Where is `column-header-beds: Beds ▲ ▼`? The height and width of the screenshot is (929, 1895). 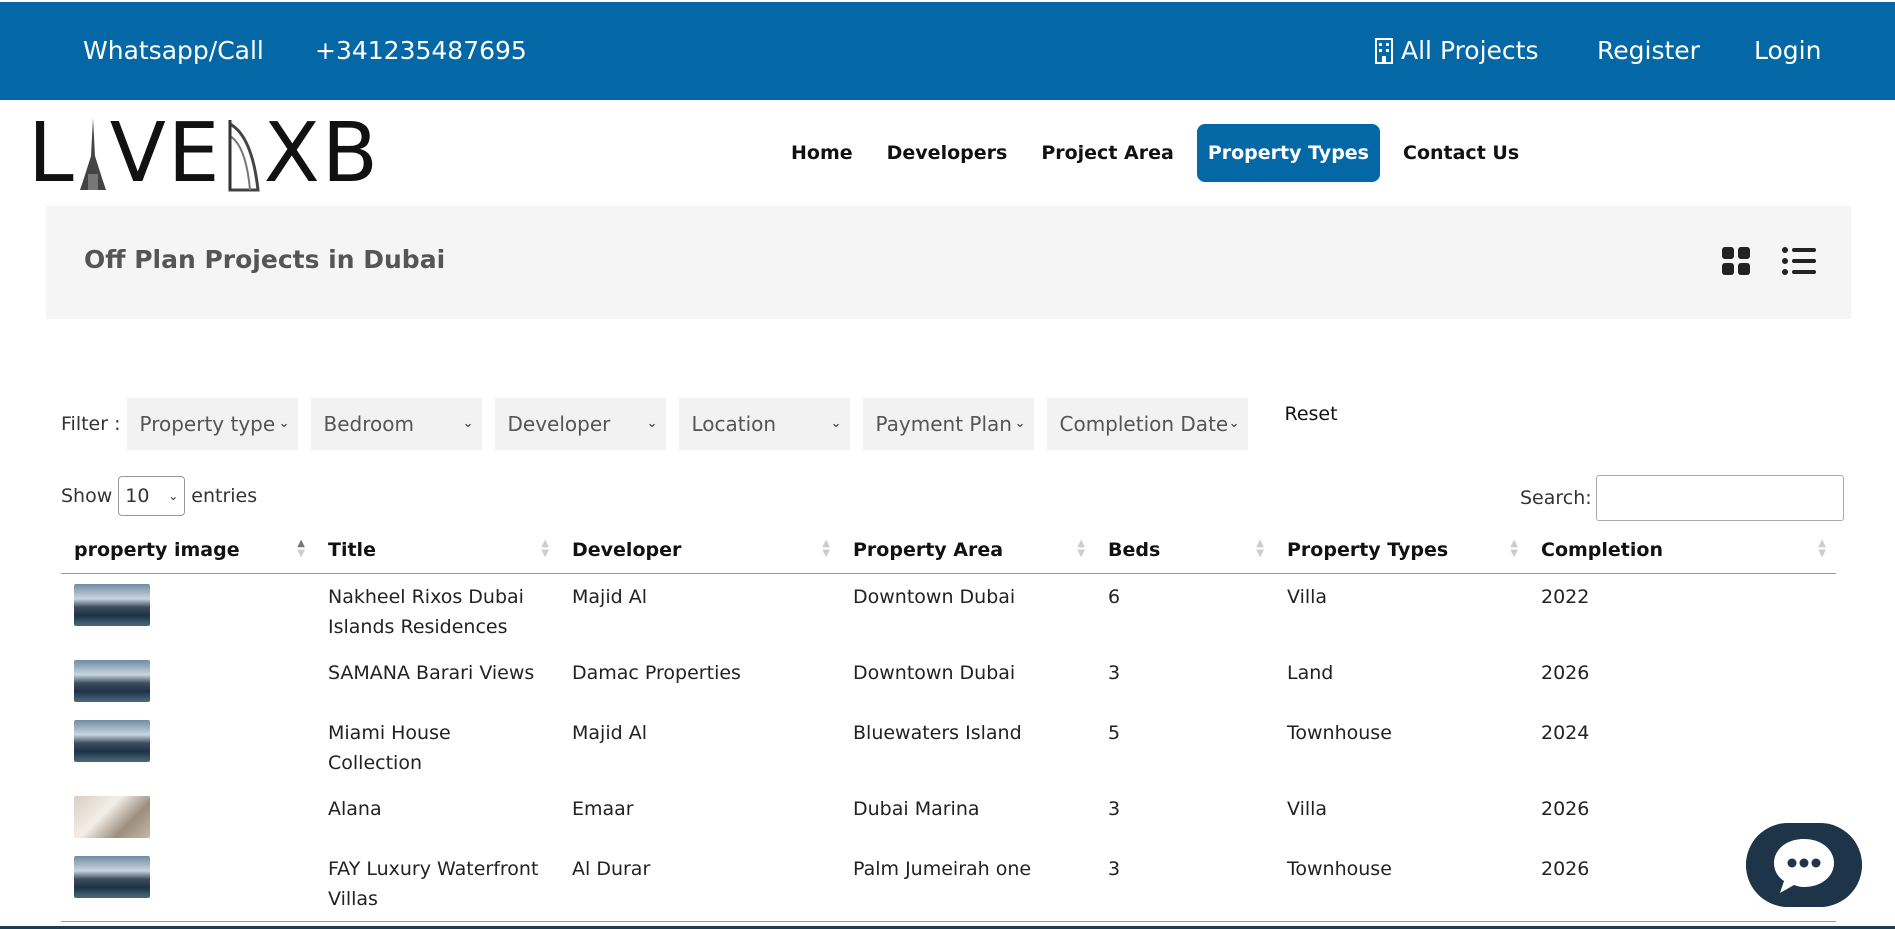
column-header-beds: Beds ▲ ▼ is located at coordinates (1184, 550).